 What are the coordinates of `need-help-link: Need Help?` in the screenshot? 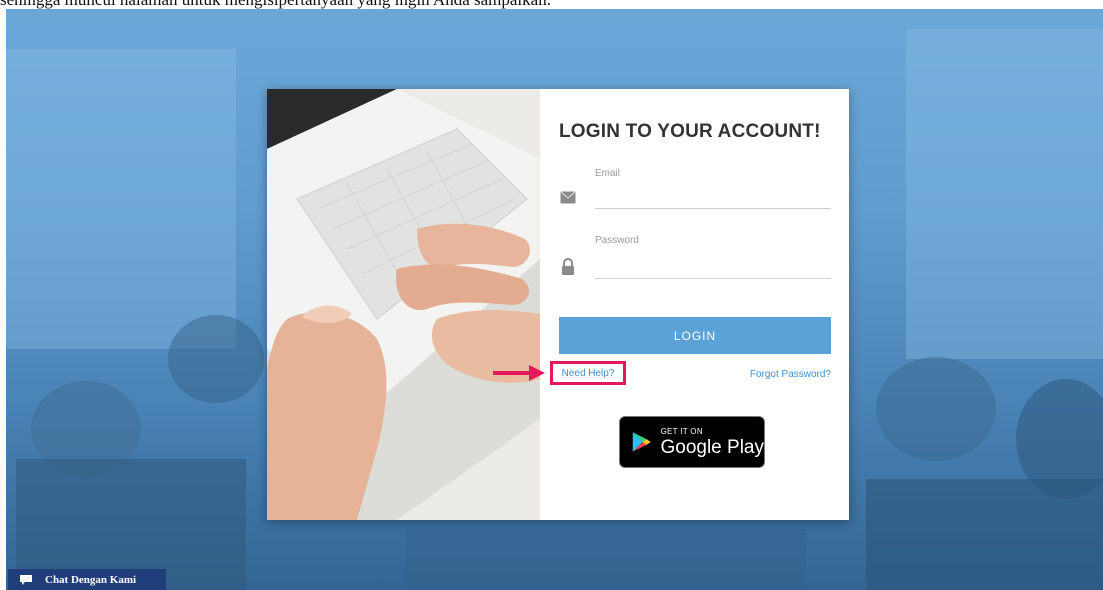 It's located at (588, 373).